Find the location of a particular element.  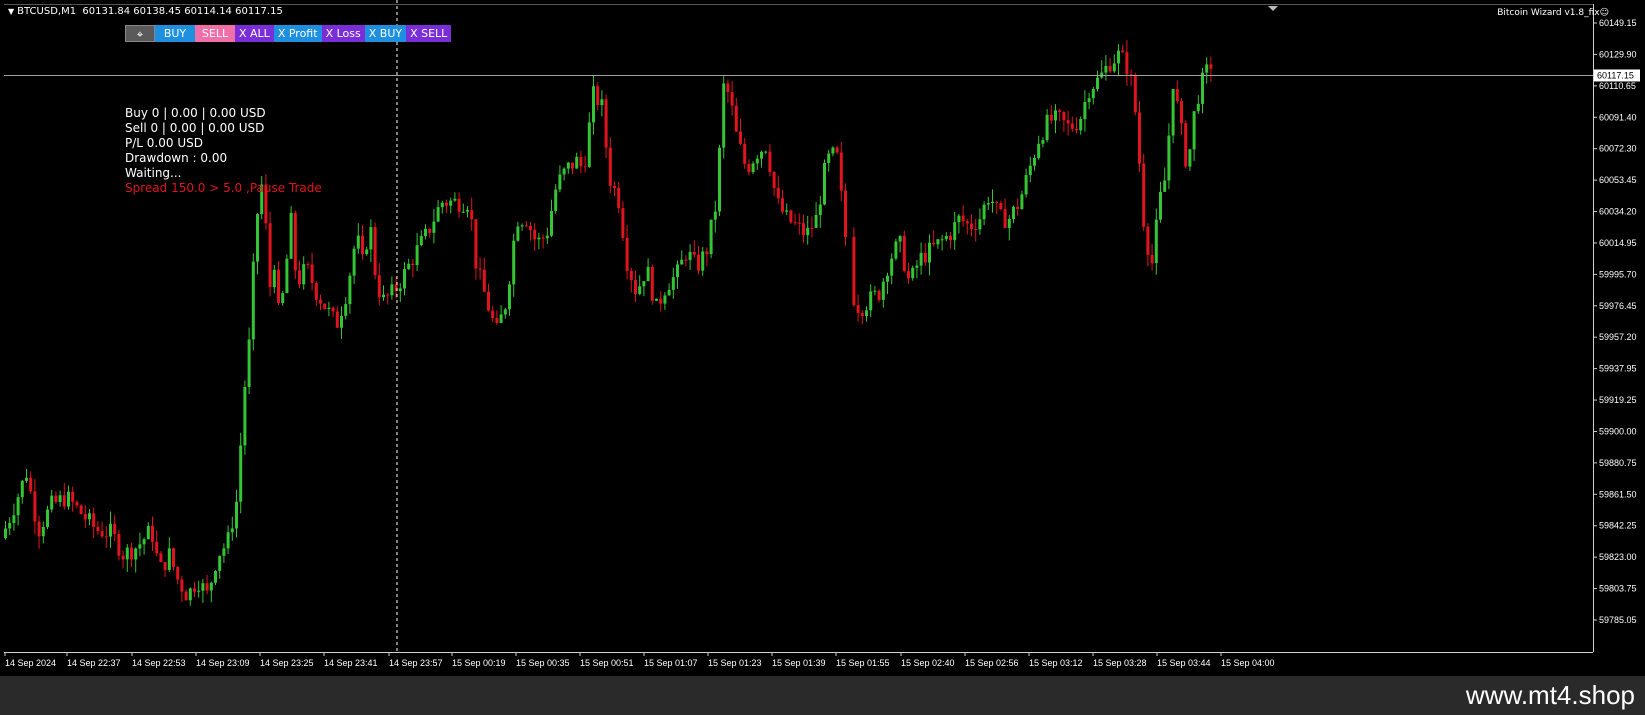

y-tick-label: 60053.45 is located at coordinates (1618, 180).